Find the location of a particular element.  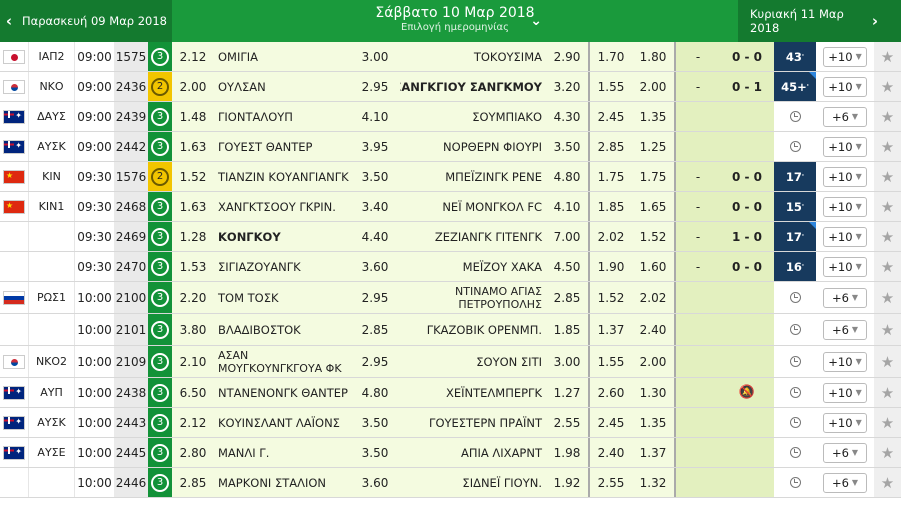

odd-away: 2.90 is located at coordinates (567, 56).